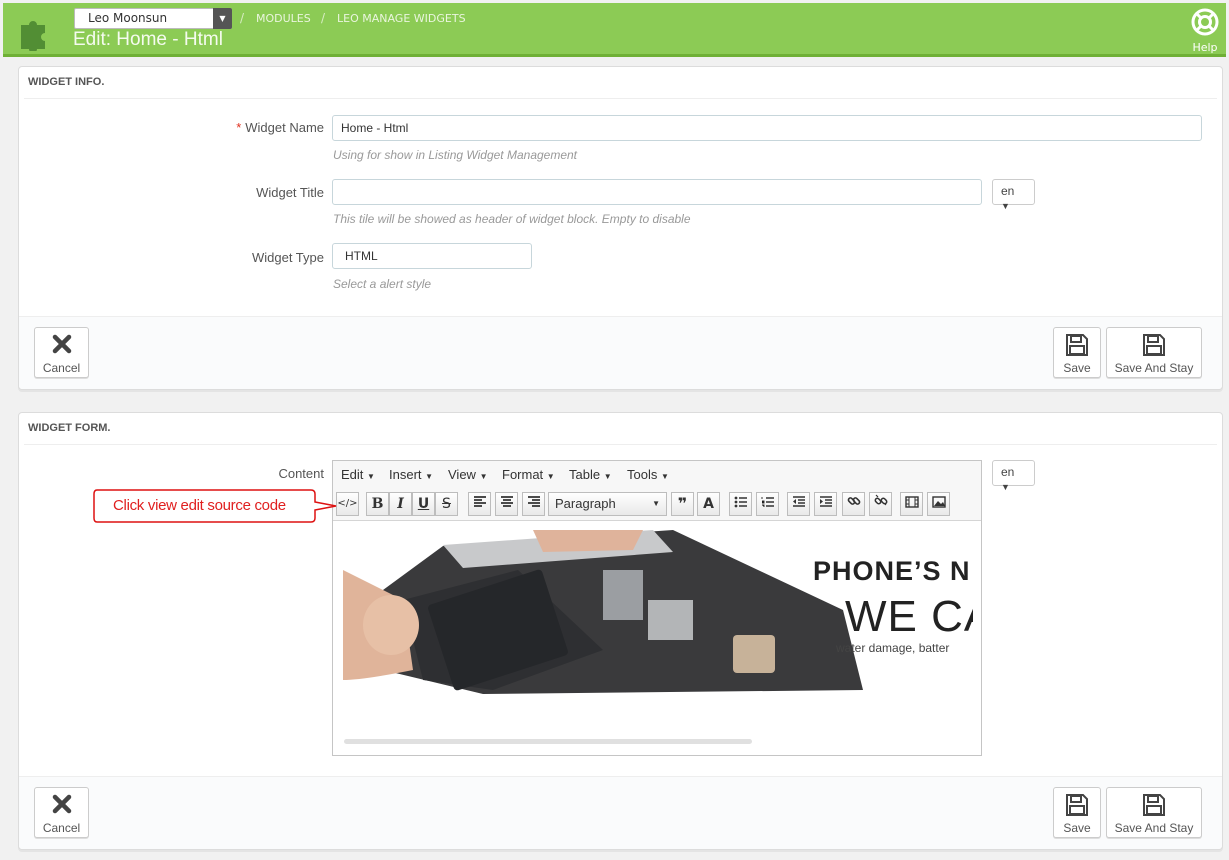 This screenshot has height=860, width=1229. I want to click on align-left-icon, so click(479, 504).